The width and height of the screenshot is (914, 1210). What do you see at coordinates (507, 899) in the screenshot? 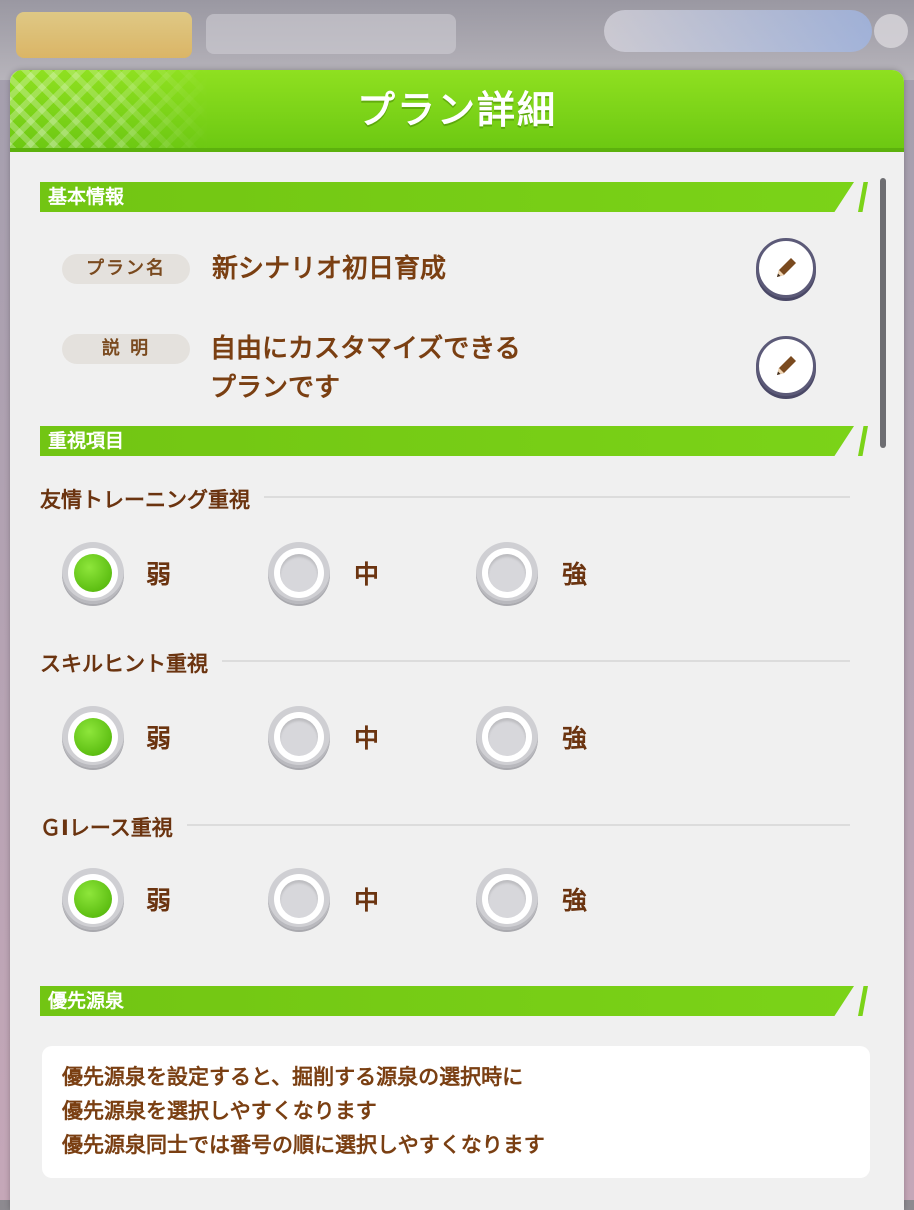
I see `g1-race-strong-radio` at bounding box center [507, 899].